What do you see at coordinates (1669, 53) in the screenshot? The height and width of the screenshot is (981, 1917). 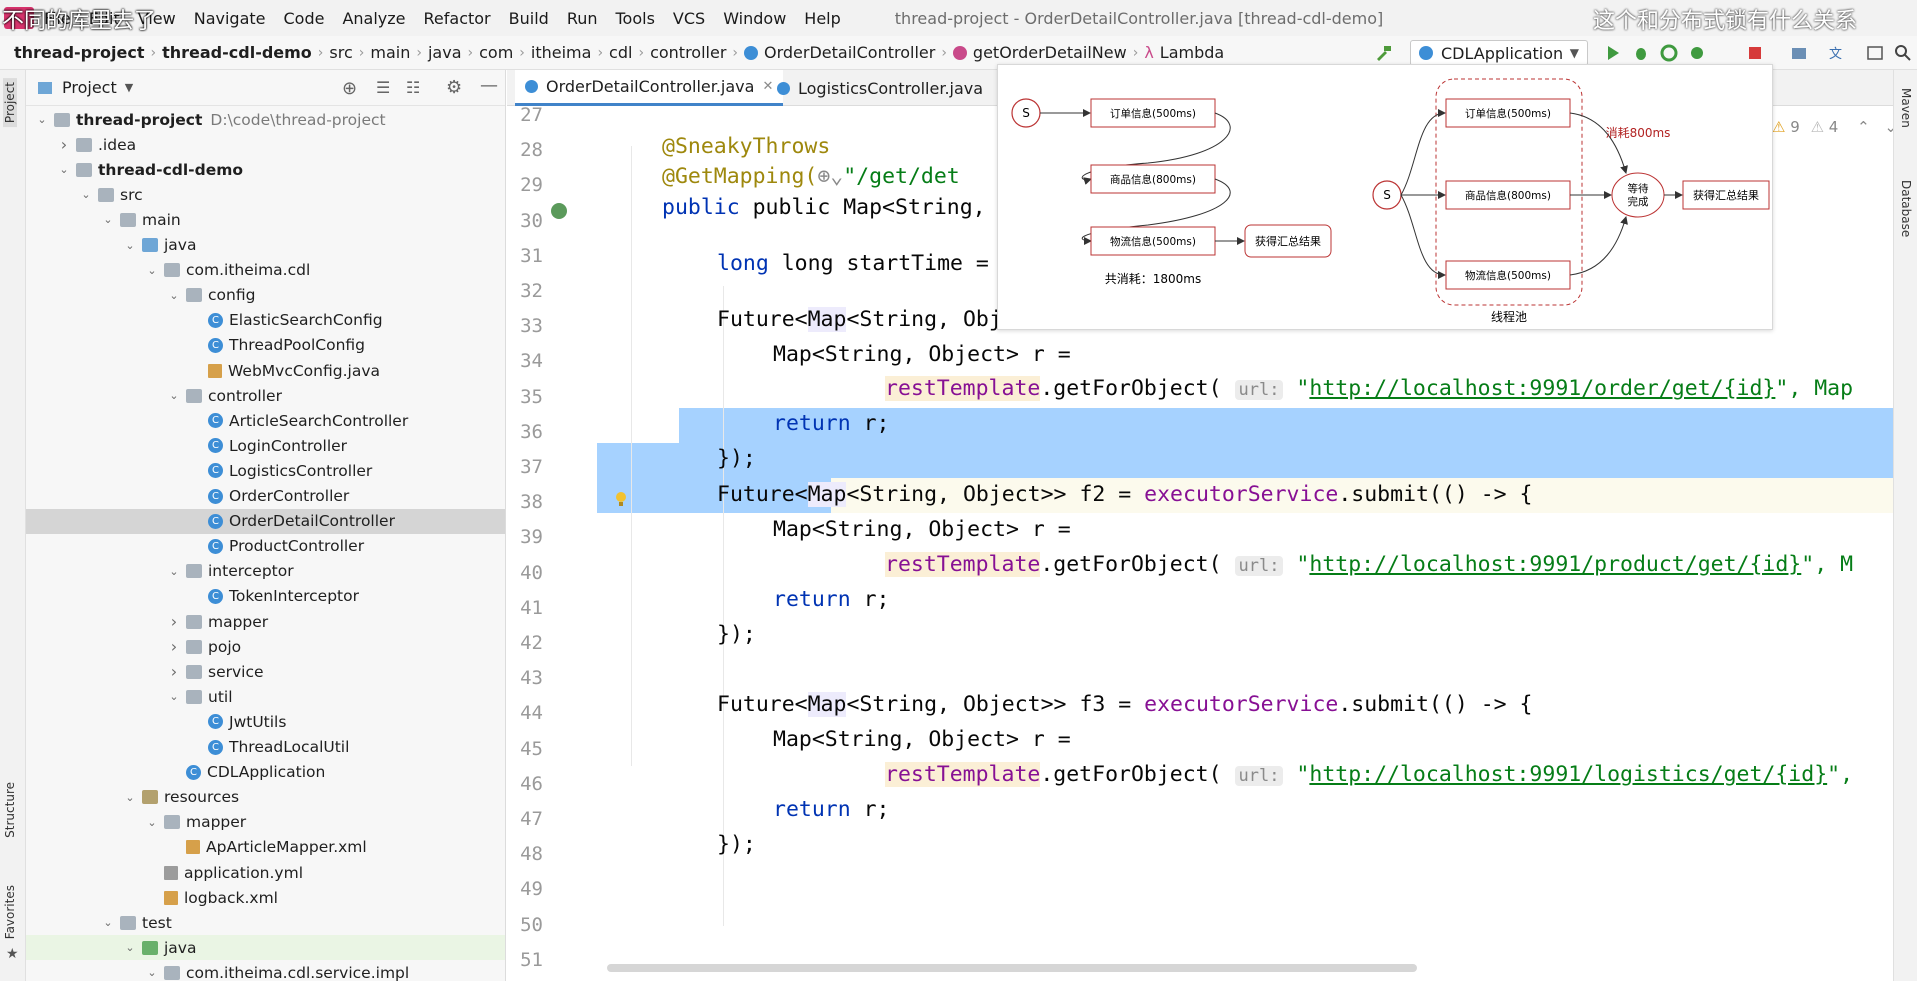 I see `coverage-icon` at bounding box center [1669, 53].